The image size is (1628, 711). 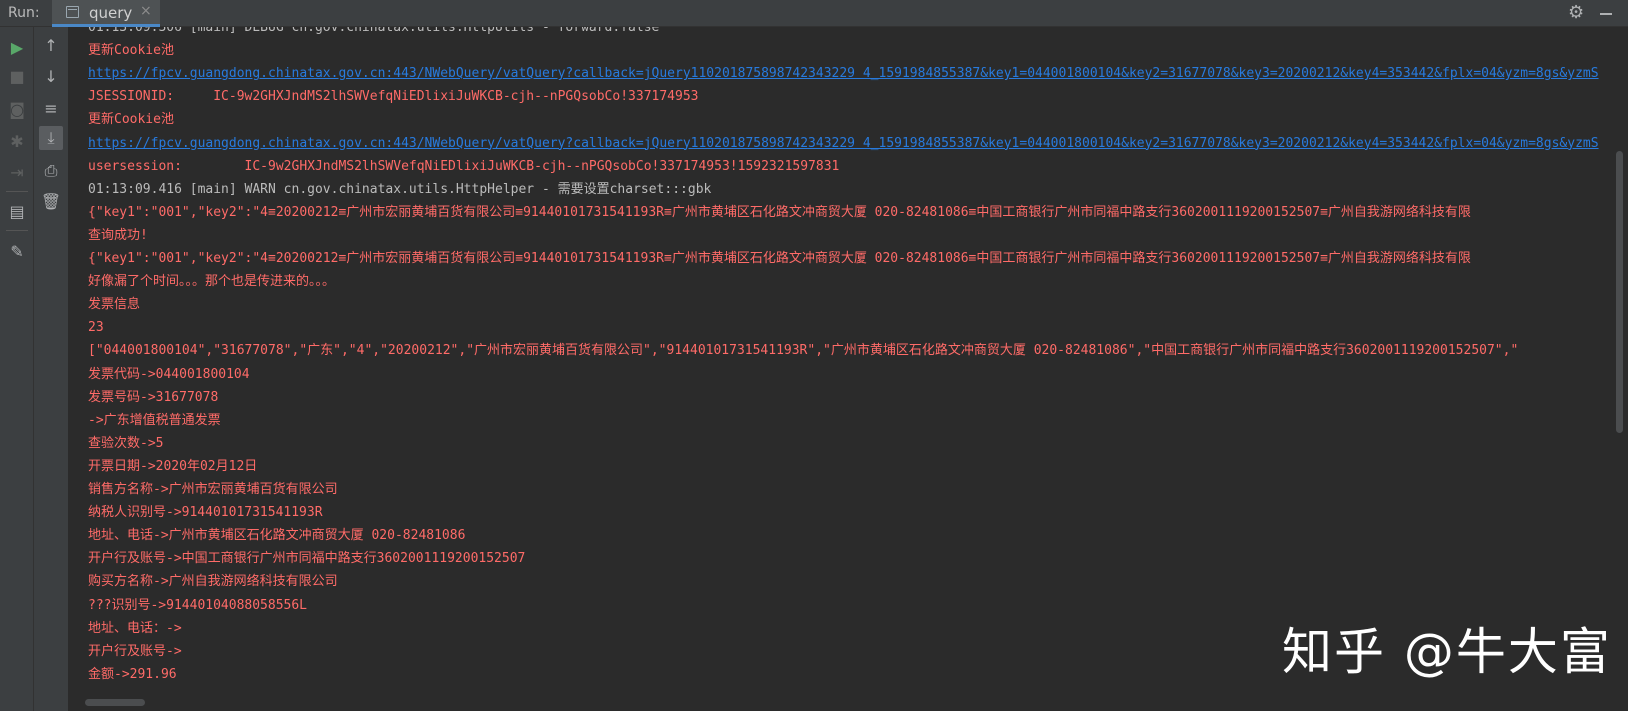 I want to click on stop-icon: ■, so click(x=17, y=76).